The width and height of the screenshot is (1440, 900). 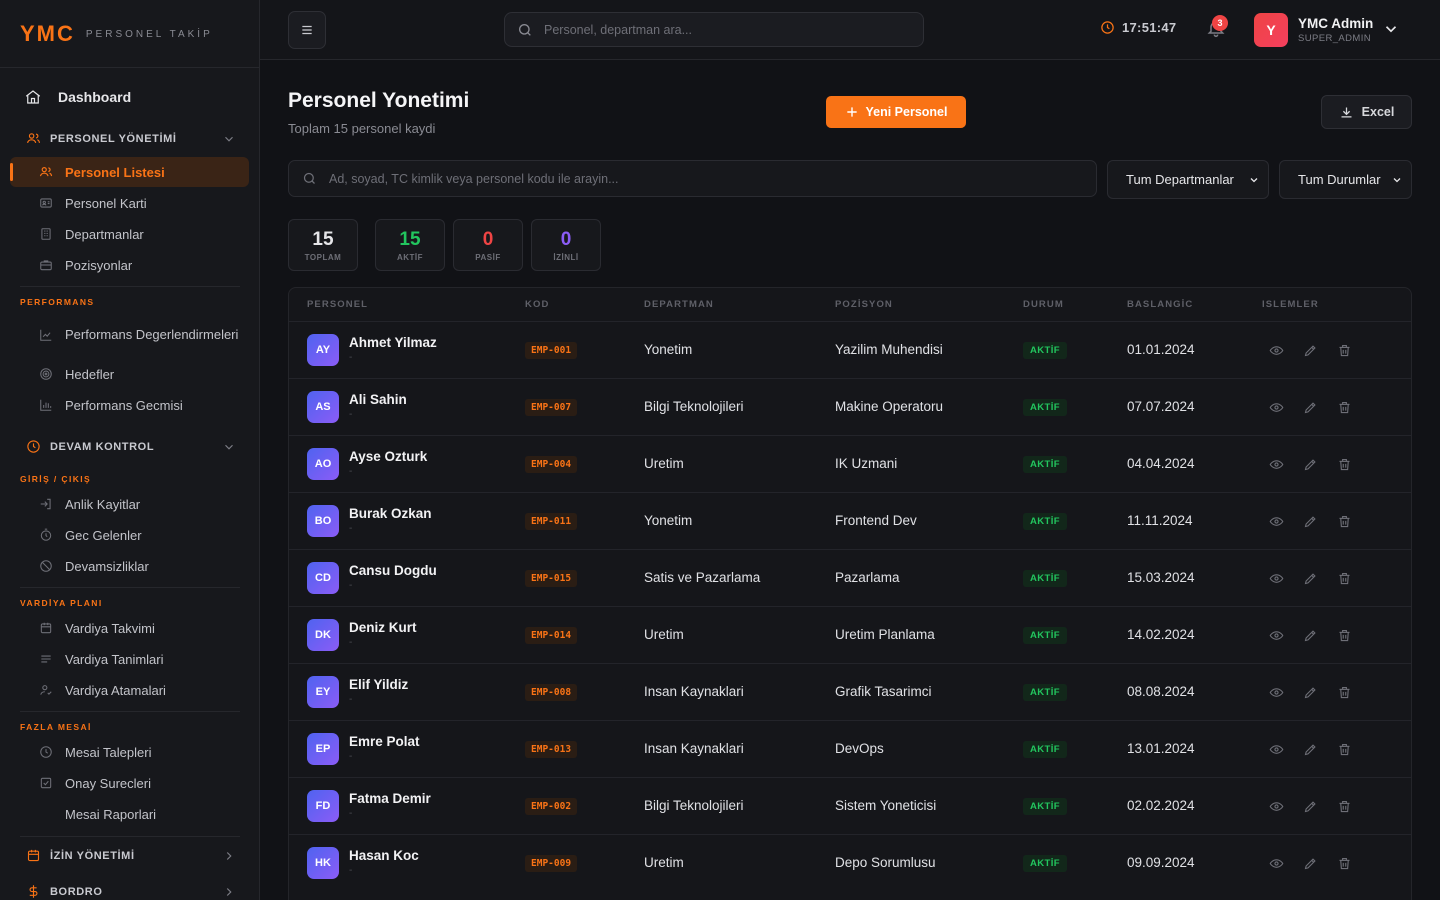 I want to click on personel-name: Deniz Kurt, so click(x=383, y=627).